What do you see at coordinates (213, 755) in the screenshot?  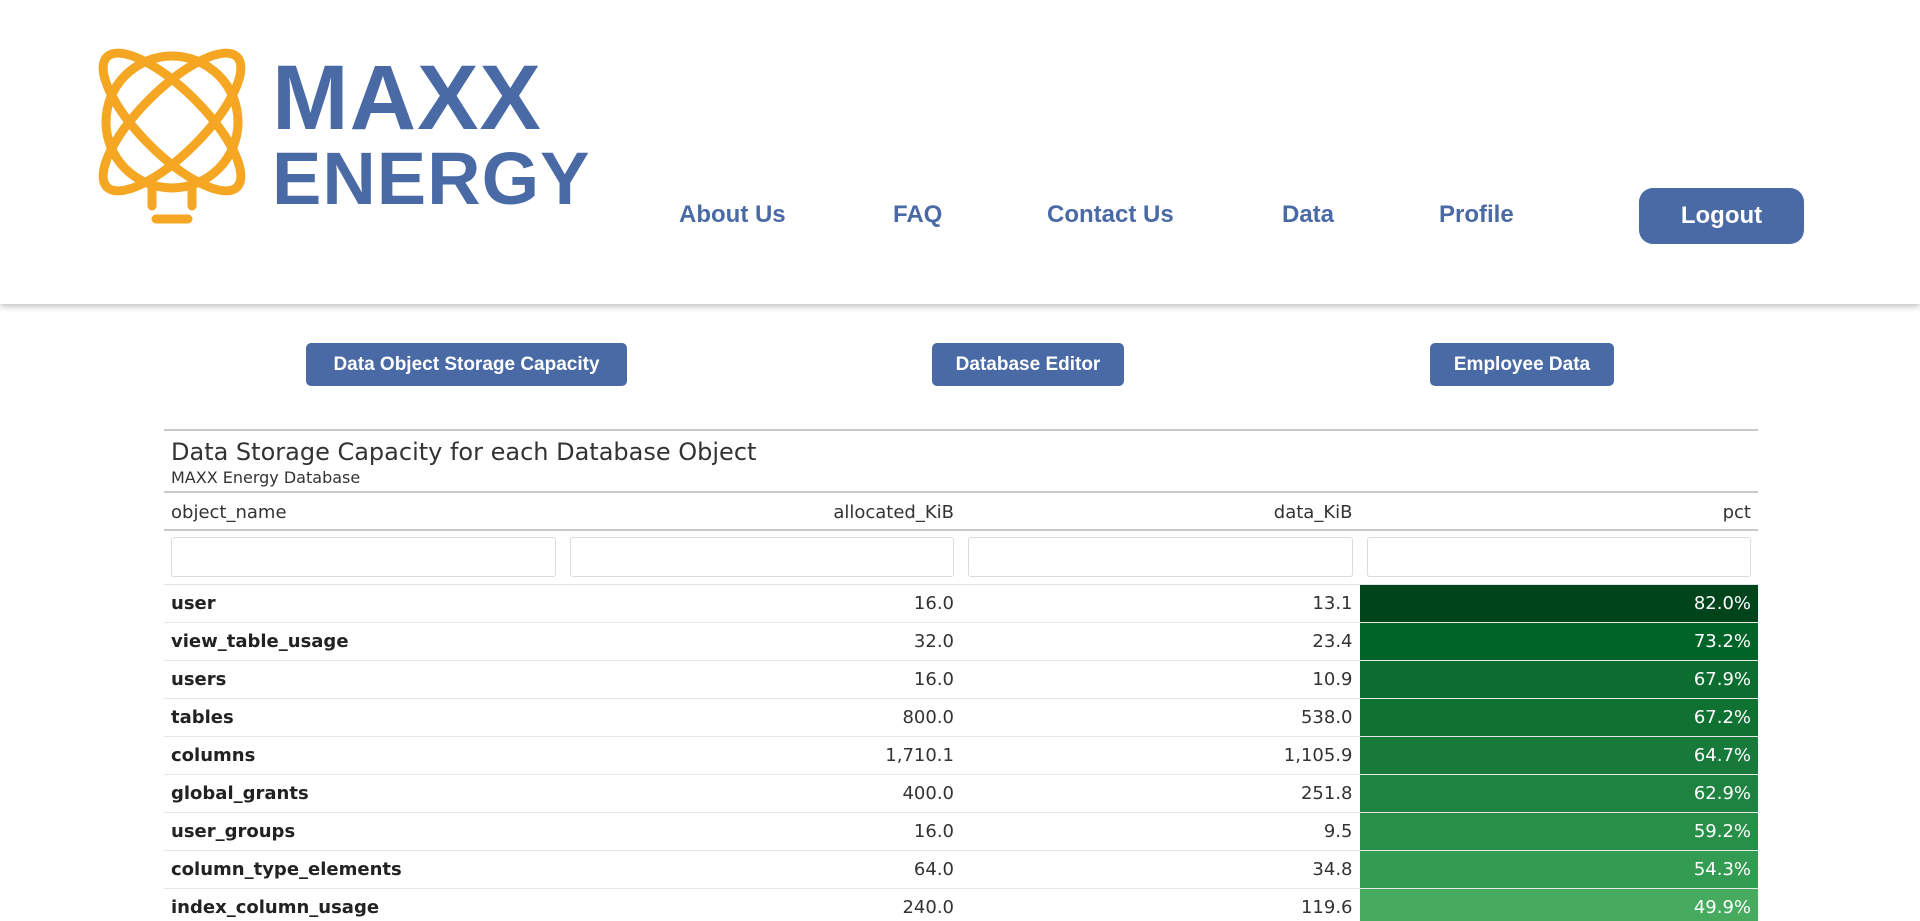 I see `object-name-cell: columns` at bounding box center [213, 755].